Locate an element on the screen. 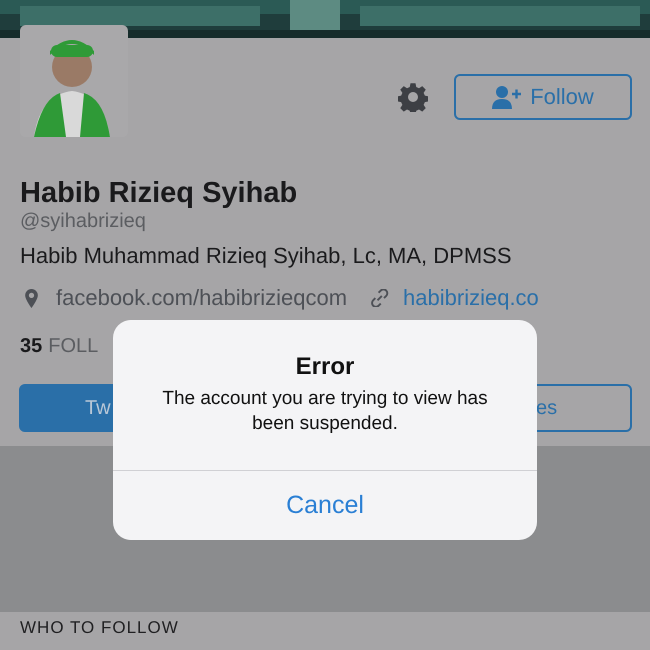 The width and height of the screenshot is (650, 650). profile-name: Habib Rizieq Syihab is located at coordinates (158, 193).